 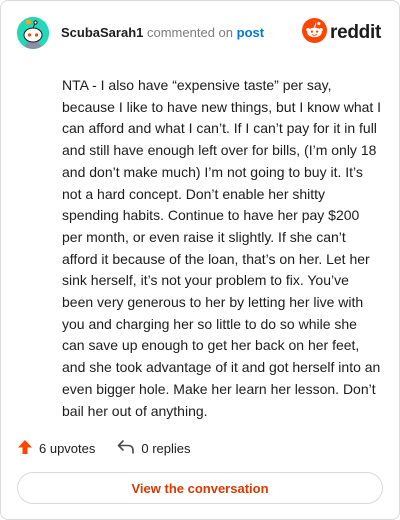 What do you see at coordinates (25, 448) in the screenshot?
I see `upvote-arrow-icon` at bounding box center [25, 448].